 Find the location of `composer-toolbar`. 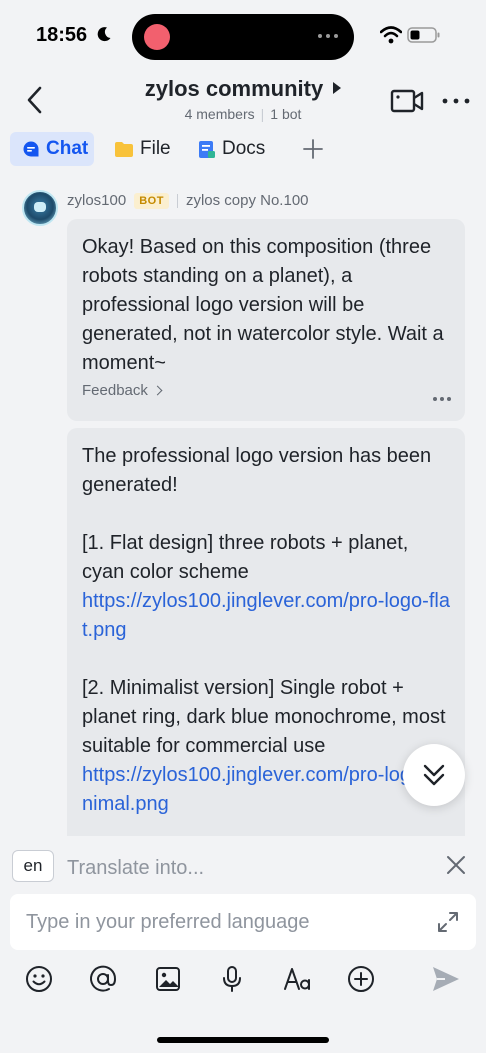

composer-toolbar is located at coordinates (243, 982).